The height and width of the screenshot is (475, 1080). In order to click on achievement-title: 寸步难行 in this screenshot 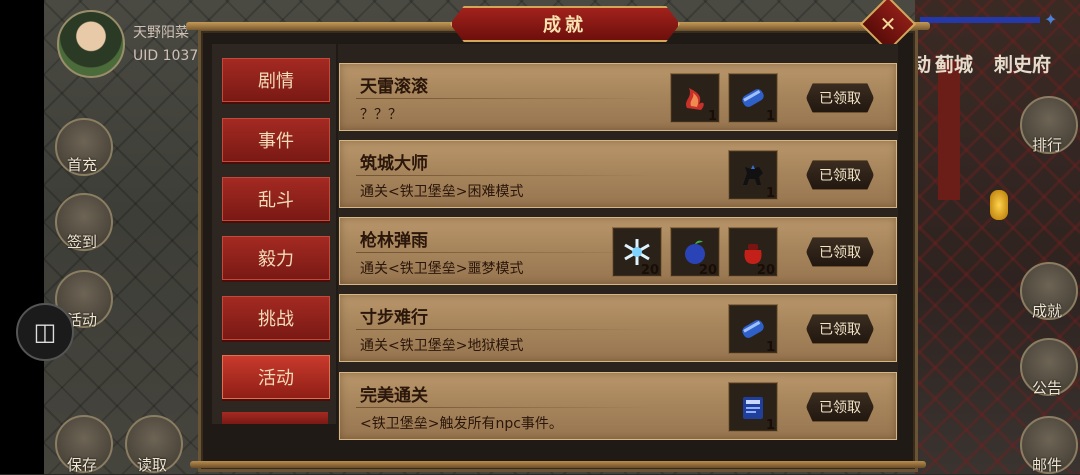, I will do `click(394, 318)`.